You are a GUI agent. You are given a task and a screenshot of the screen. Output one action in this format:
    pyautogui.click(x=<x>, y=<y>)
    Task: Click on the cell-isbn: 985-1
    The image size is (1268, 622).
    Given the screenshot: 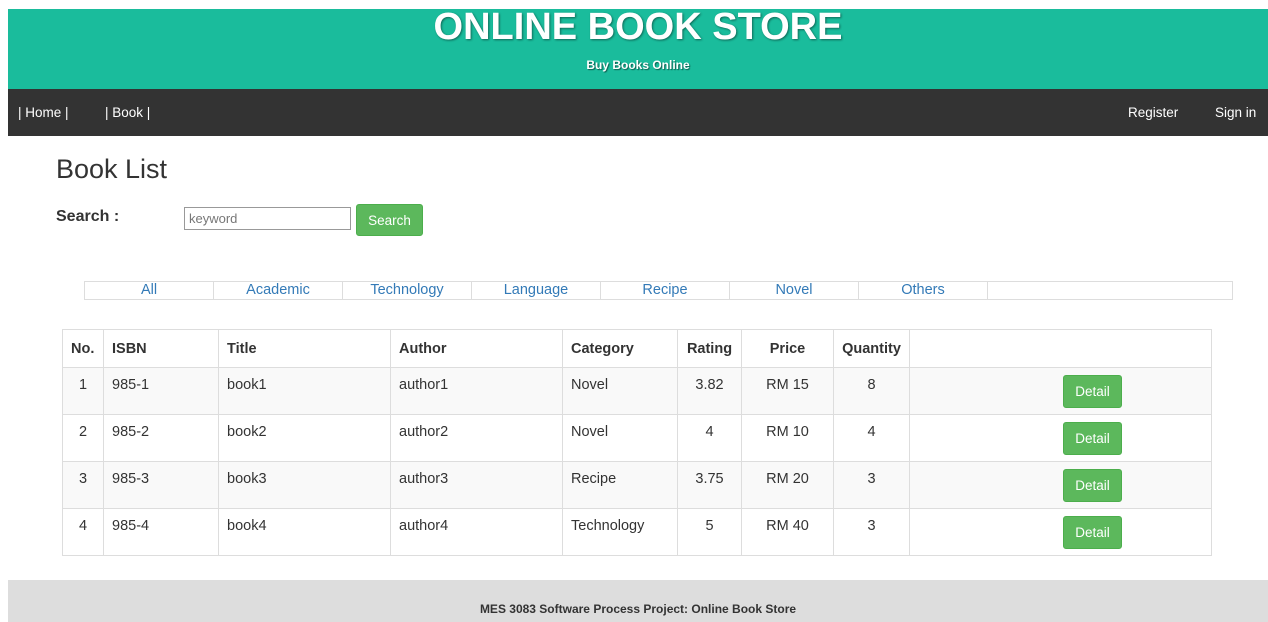 What is the action you would take?
    pyautogui.click(x=161, y=391)
    